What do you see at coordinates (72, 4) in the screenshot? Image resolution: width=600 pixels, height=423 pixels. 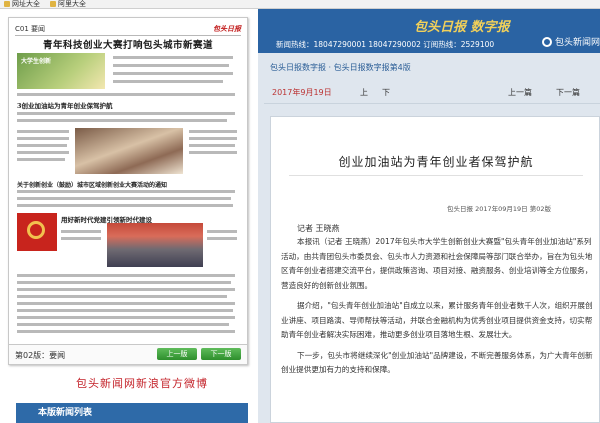 I see `favorite-label: 阿里大全` at bounding box center [72, 4].